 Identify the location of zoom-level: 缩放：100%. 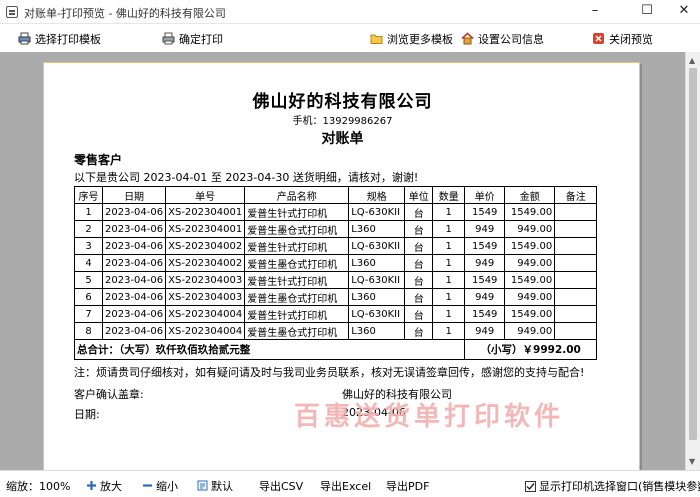
(38, 486).